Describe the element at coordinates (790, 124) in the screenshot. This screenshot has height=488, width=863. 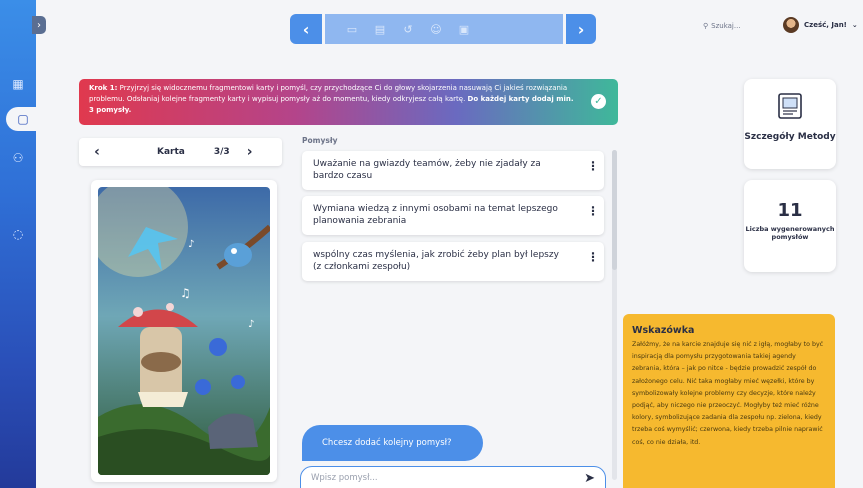
I see `method-details-card: Szczegóły Metody` at that location.